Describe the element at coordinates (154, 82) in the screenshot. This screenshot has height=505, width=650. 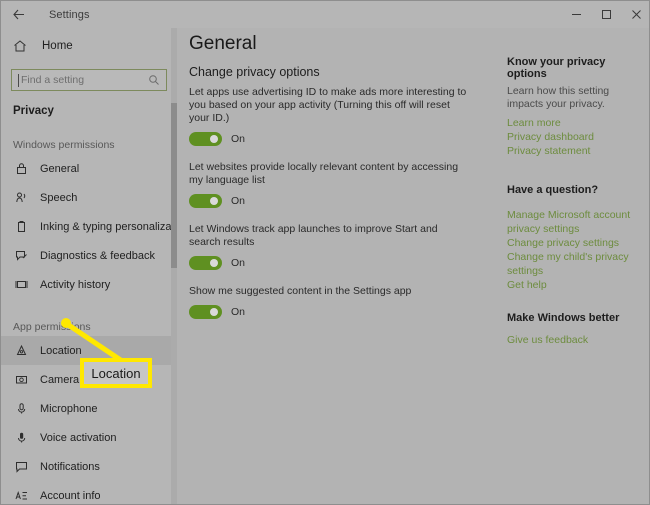
I see `search-icon` at that location.